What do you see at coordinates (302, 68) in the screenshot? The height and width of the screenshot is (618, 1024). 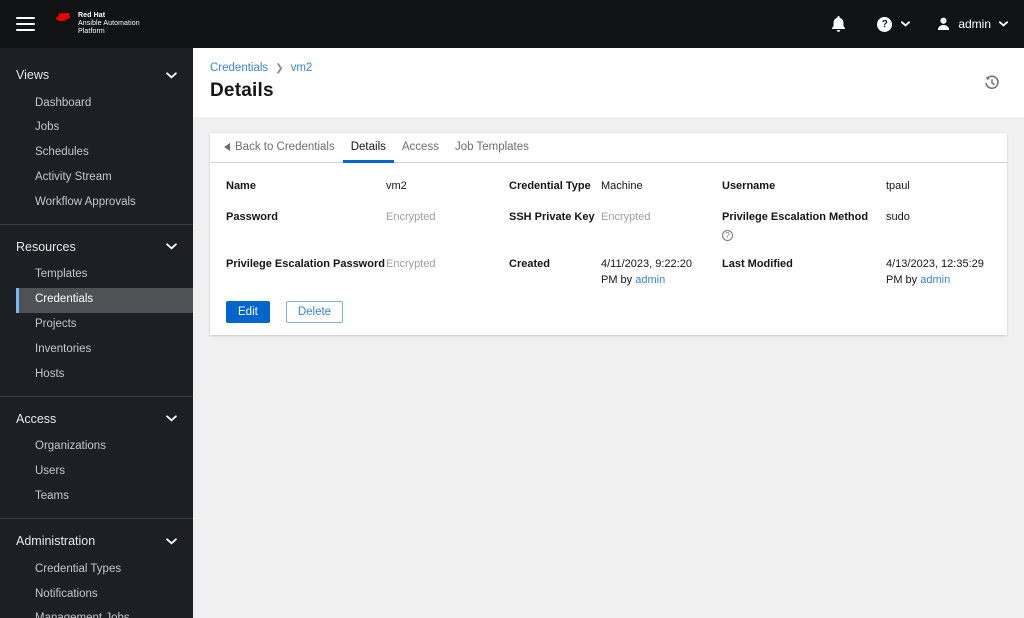 I see `breadcrumb-vm2-link: vm2` at bounding box center [302, 68].